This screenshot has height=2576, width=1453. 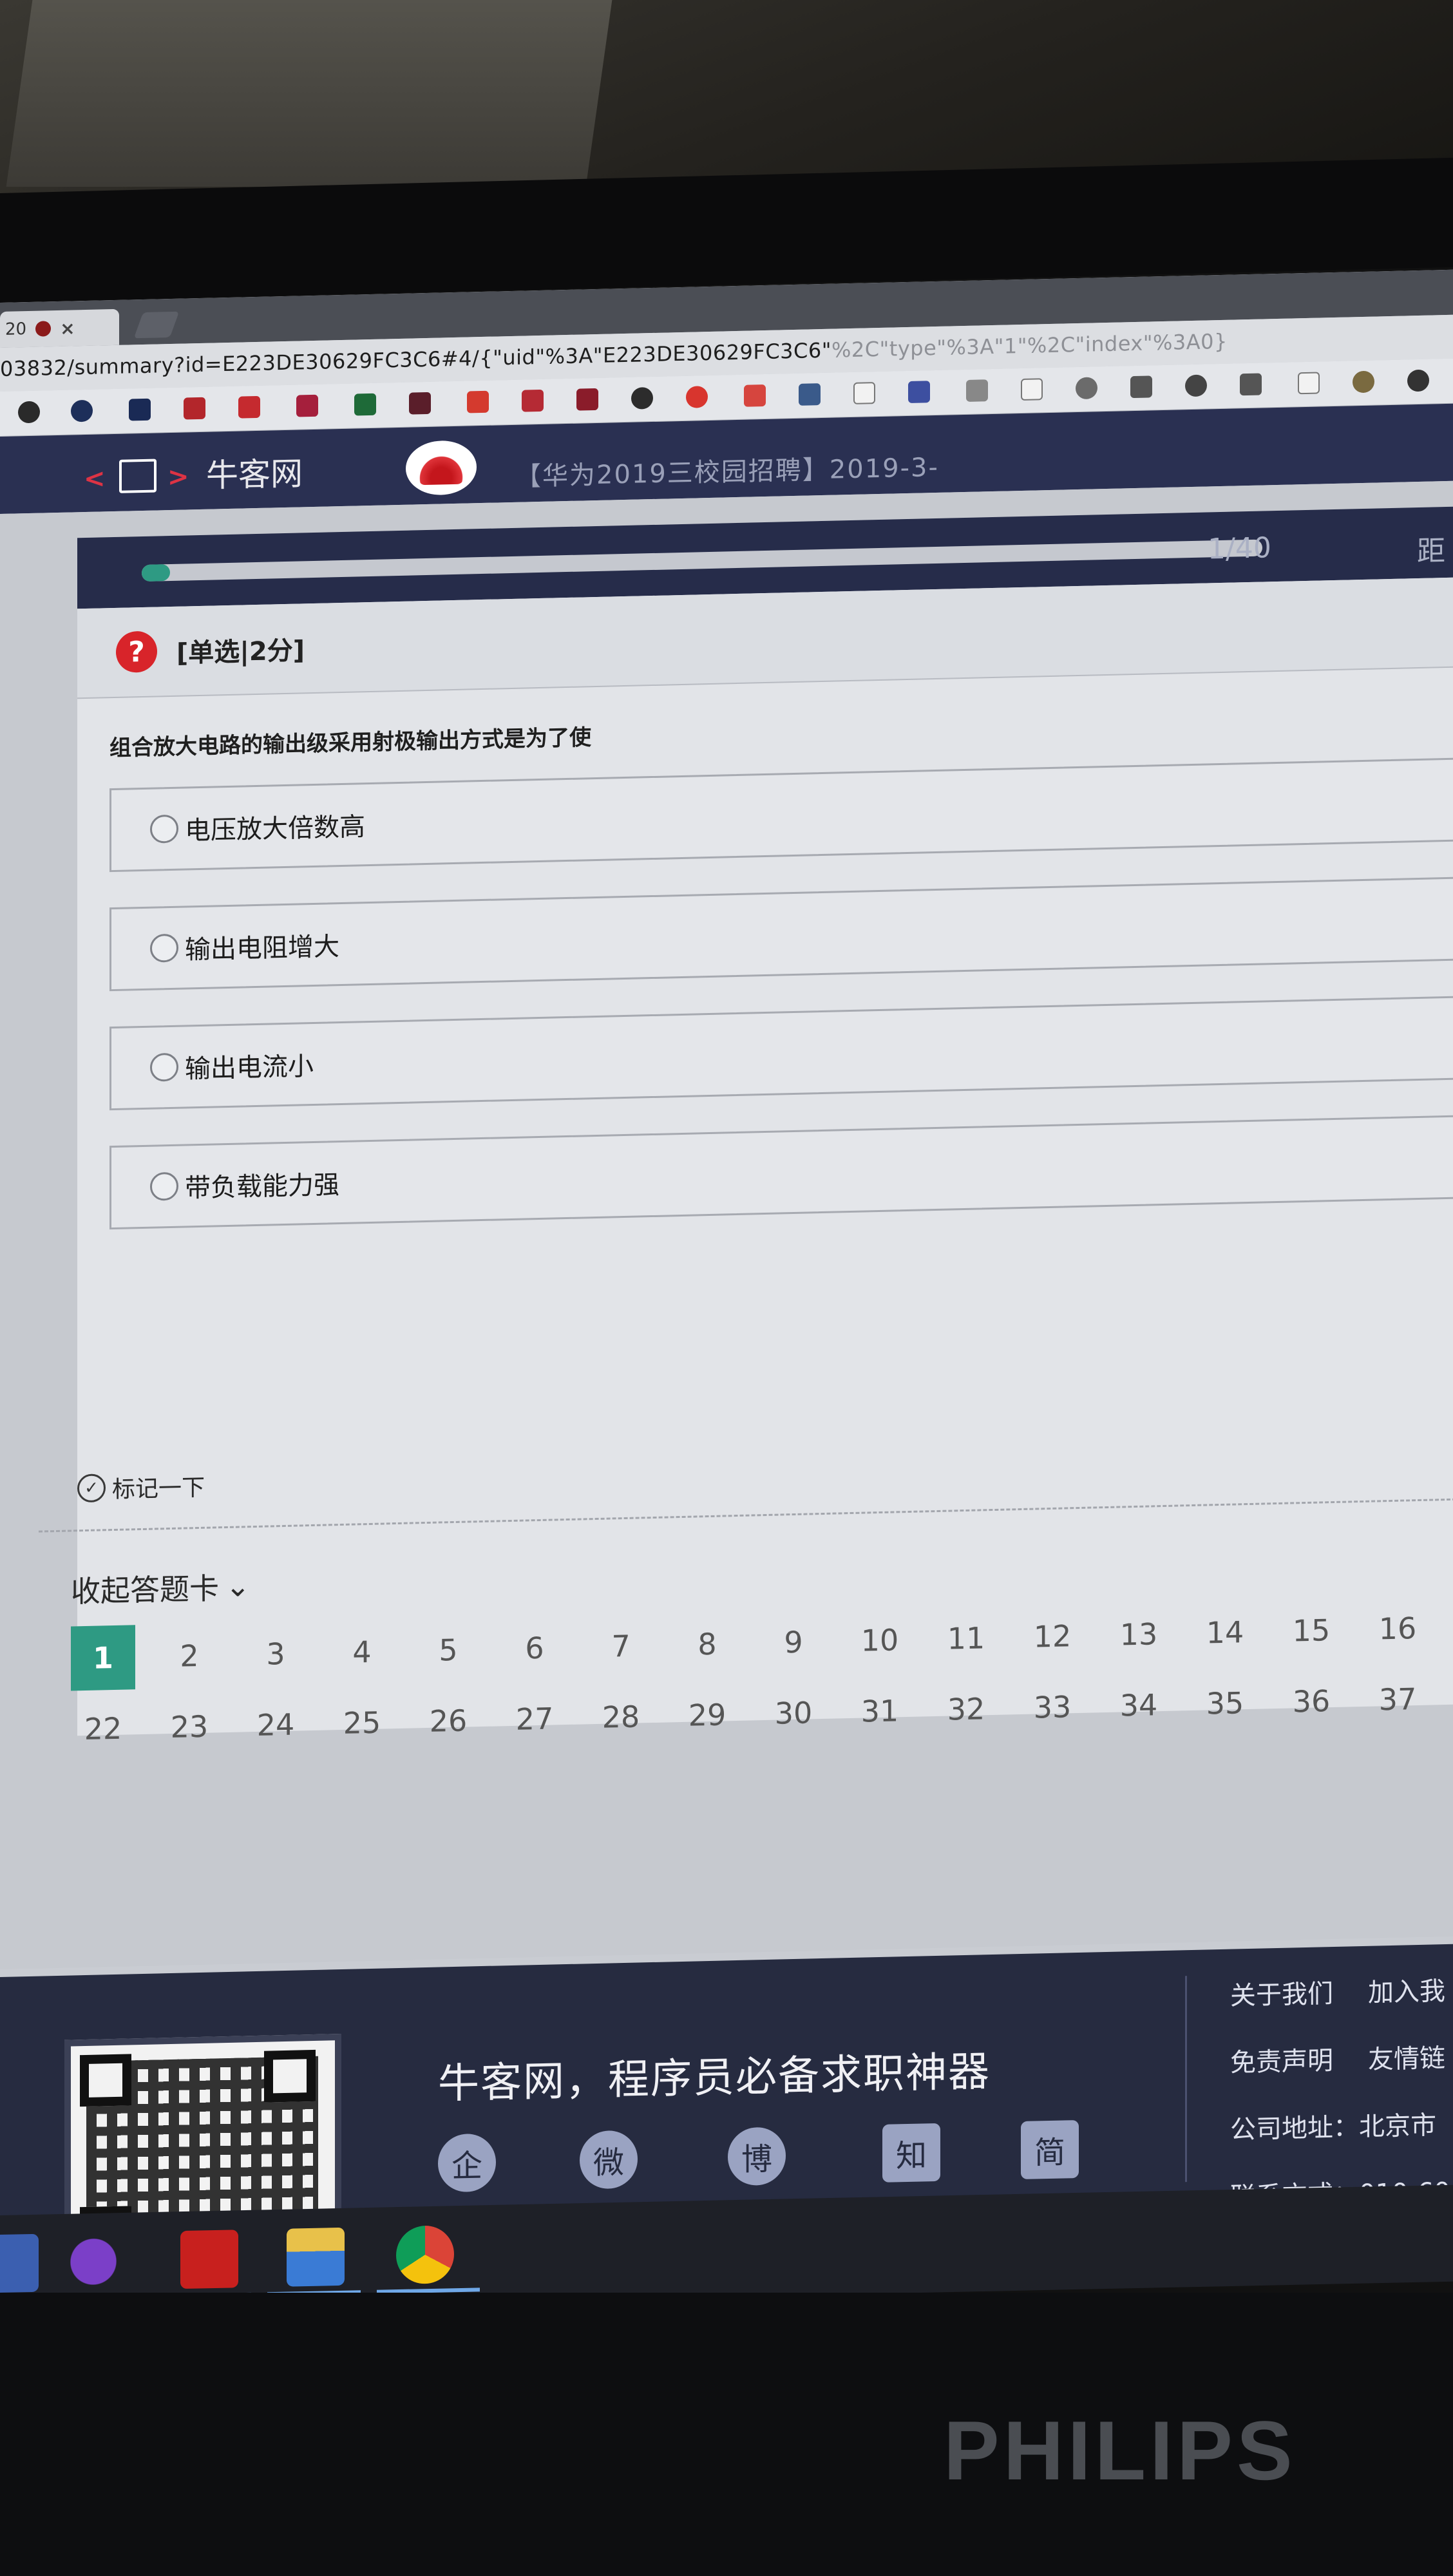 I want to click on zhihu-icon: 知, so click(x=911, y=2153).